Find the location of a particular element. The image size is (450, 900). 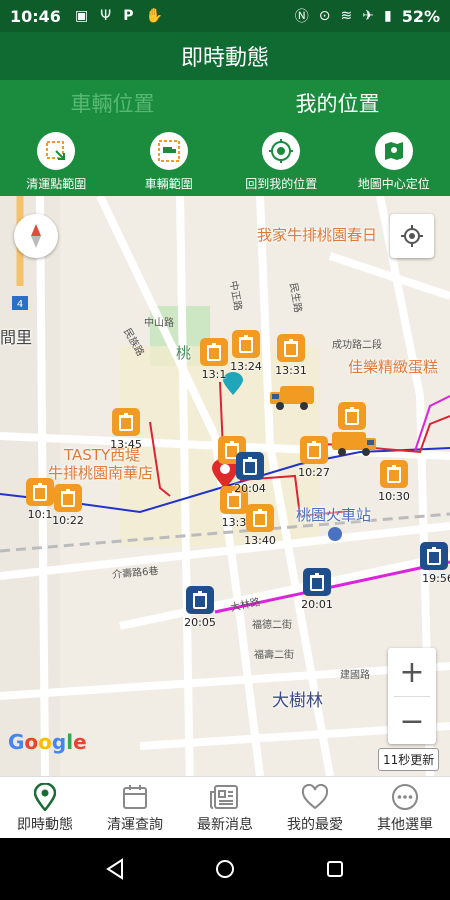

marker-time-label: 13:40 is located at coordinates (260, 540).